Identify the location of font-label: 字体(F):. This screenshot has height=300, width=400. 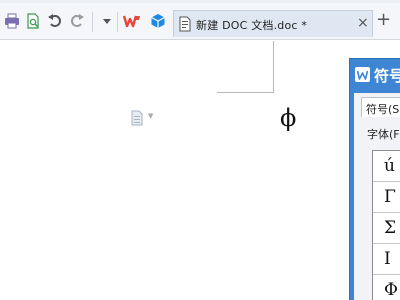
(383, 134).